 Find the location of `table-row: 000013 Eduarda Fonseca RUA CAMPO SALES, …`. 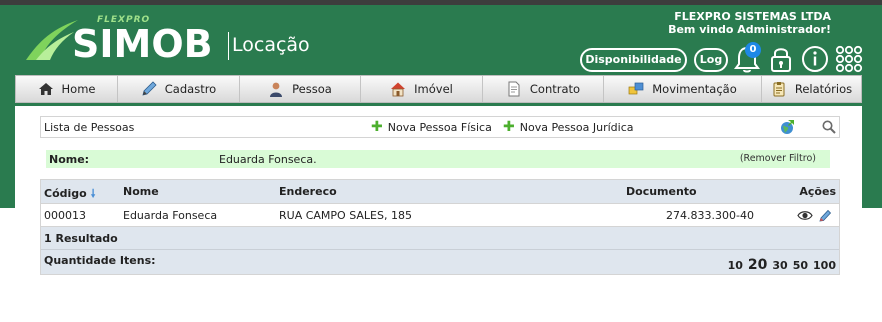

table-row: 000013 Eduarda Fonseca RUA CAMPO SALES, … is located at coordinates (440, 214).